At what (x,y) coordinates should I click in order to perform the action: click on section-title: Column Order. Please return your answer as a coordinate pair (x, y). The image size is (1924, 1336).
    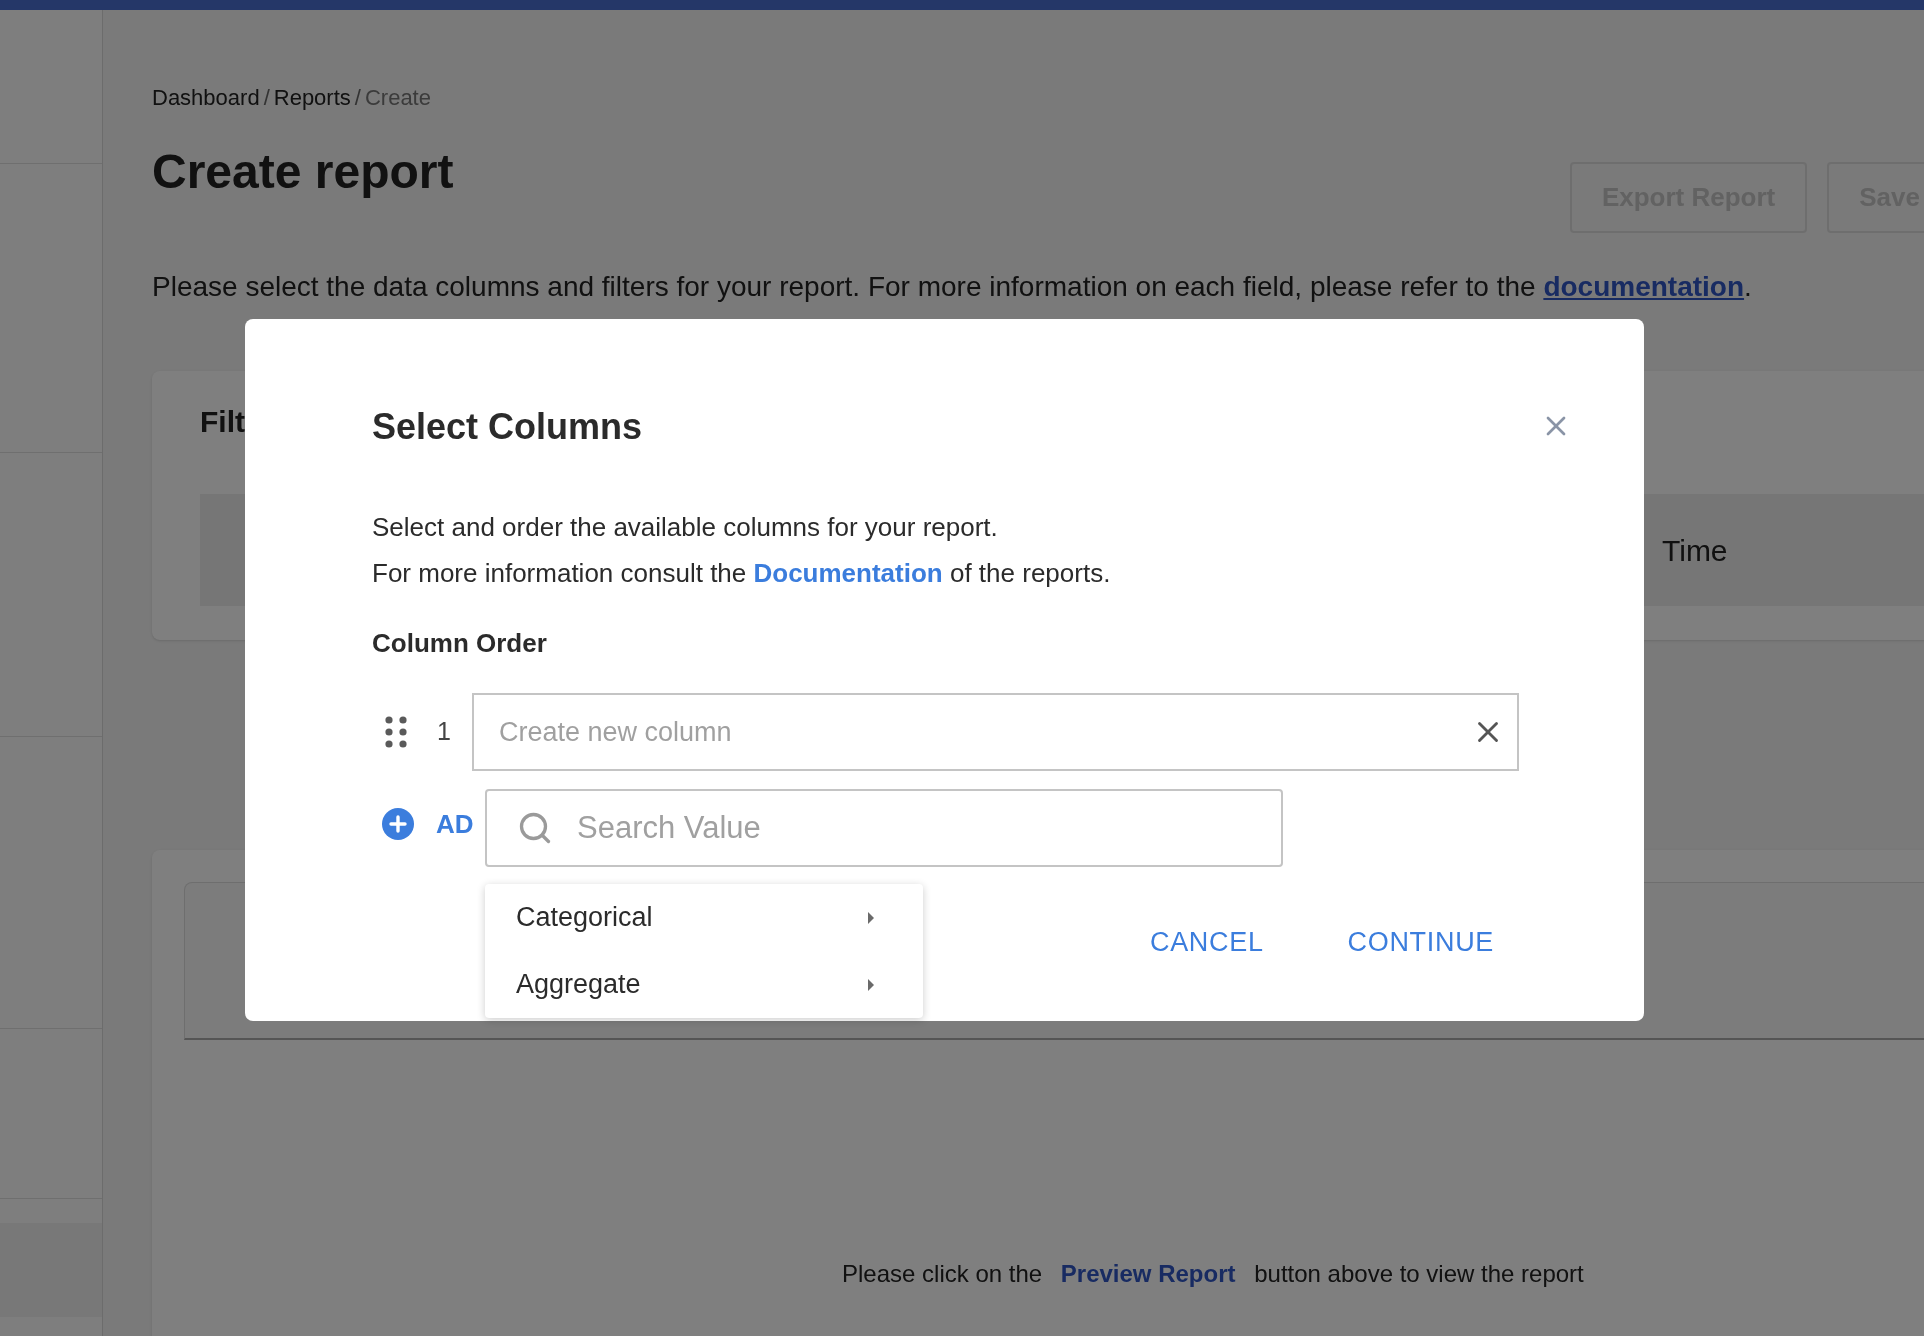
    Looking at the image, I should click on (459, 643).